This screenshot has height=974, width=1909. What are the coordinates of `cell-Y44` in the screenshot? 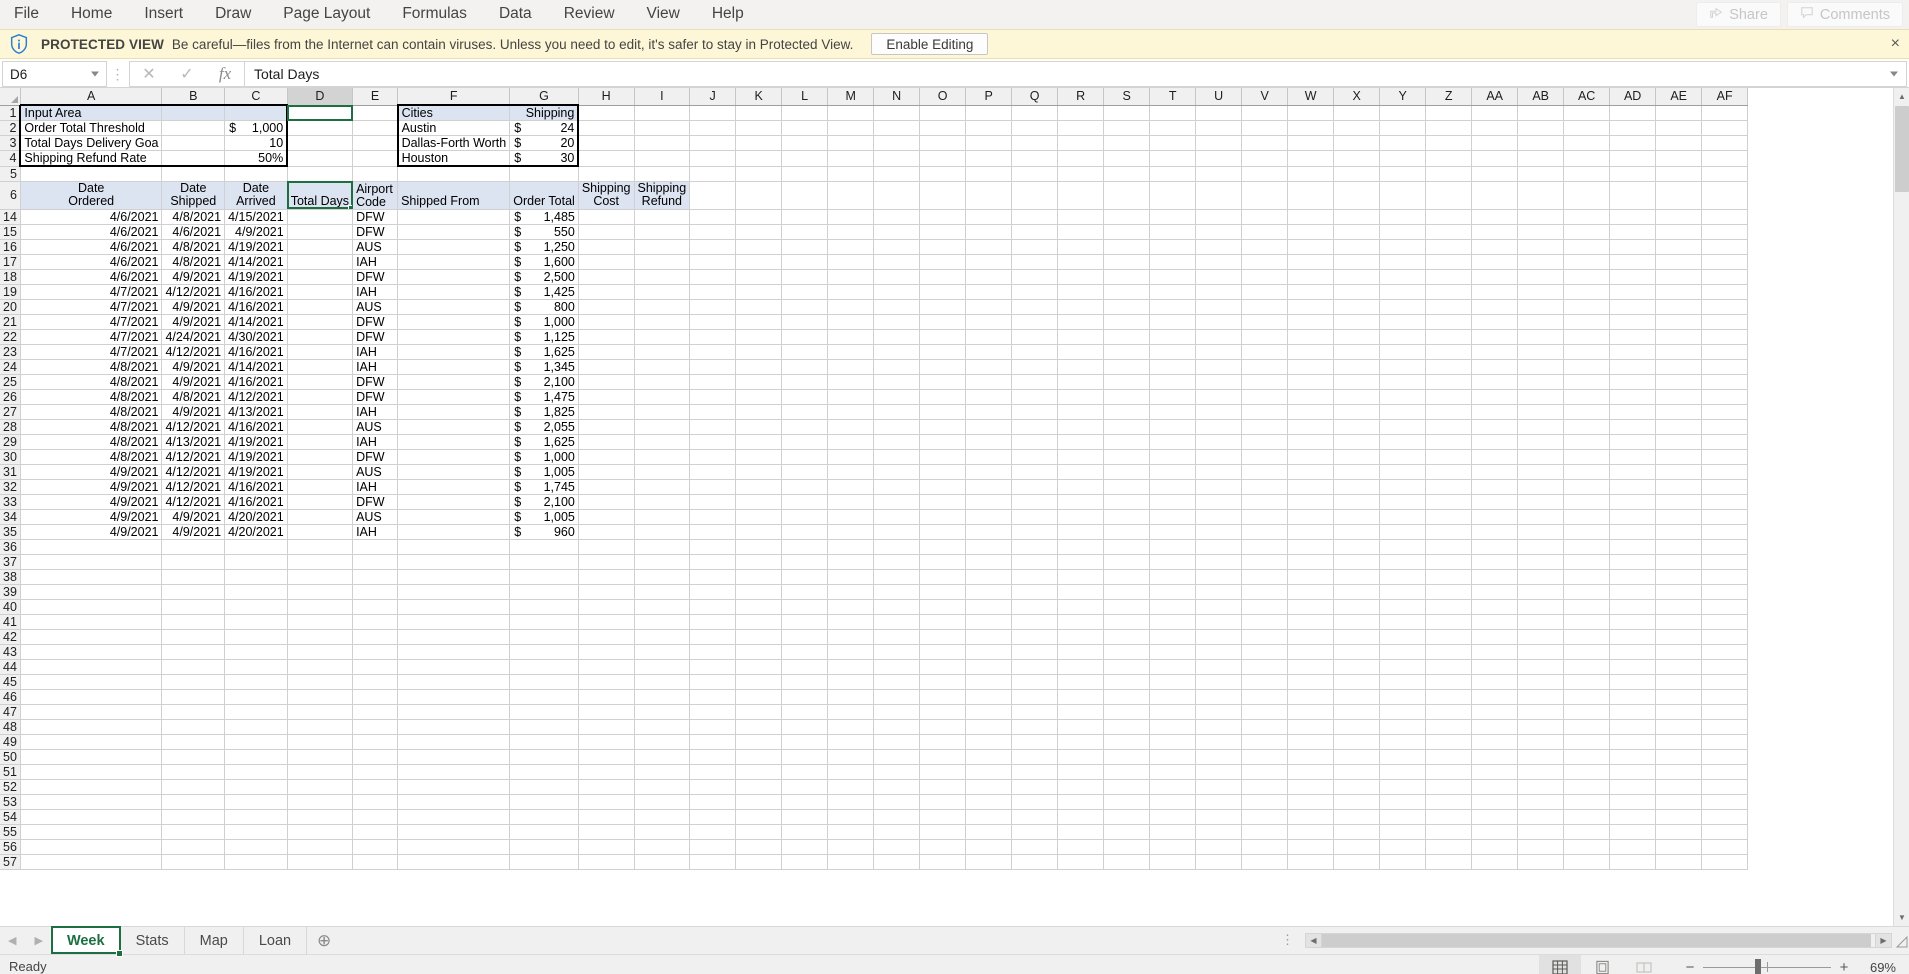 It's located at (1403, 667).